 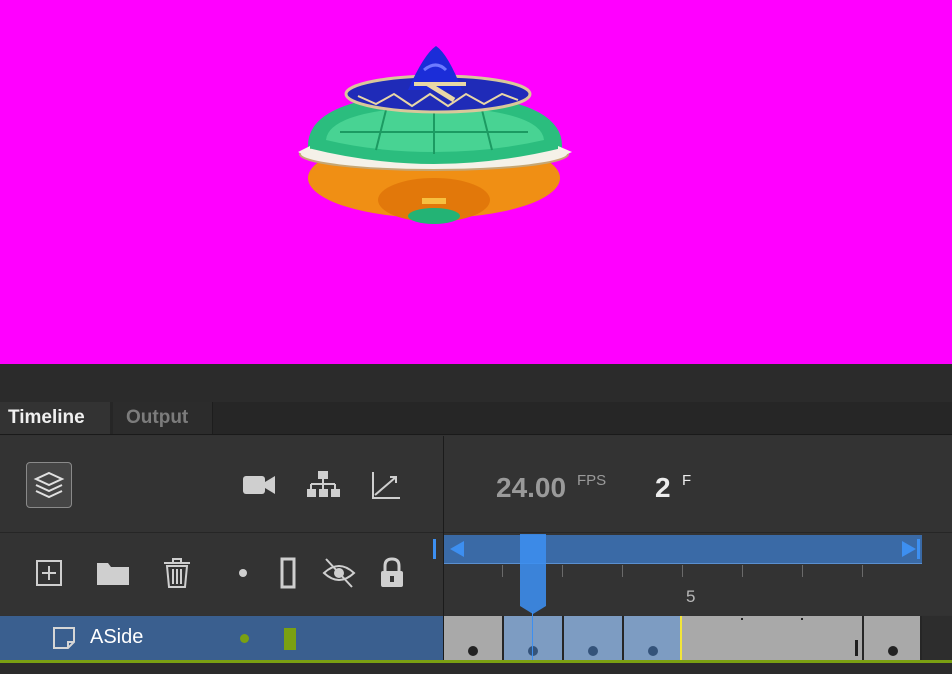 I want to click on frame-unit: F, so click(x=687, y=480).